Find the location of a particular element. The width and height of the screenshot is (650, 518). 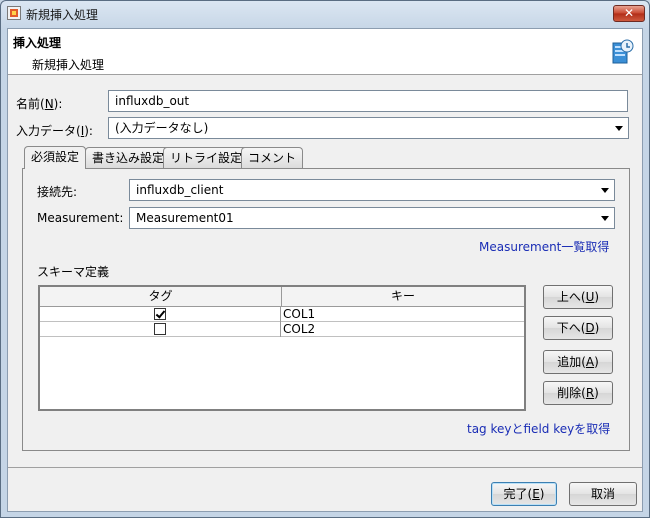

delete-button: 削除(R) is located at coordinates (578, 393).